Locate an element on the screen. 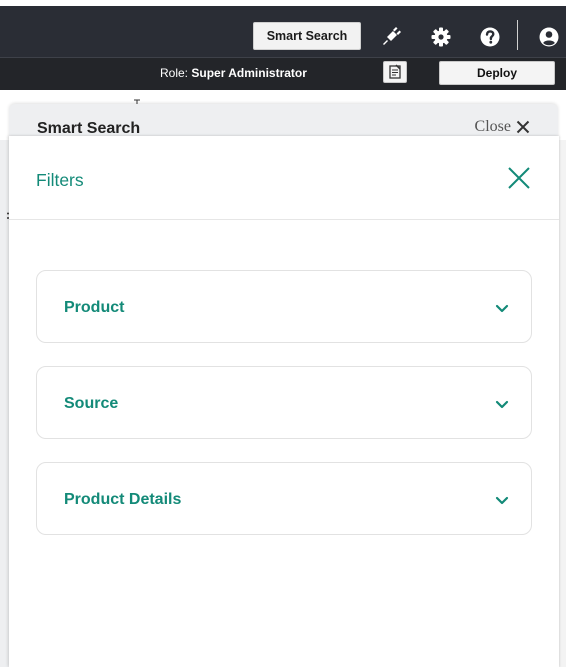 The image size is (566, 667). accordion-label: Product is located at coordinates (94, 307).